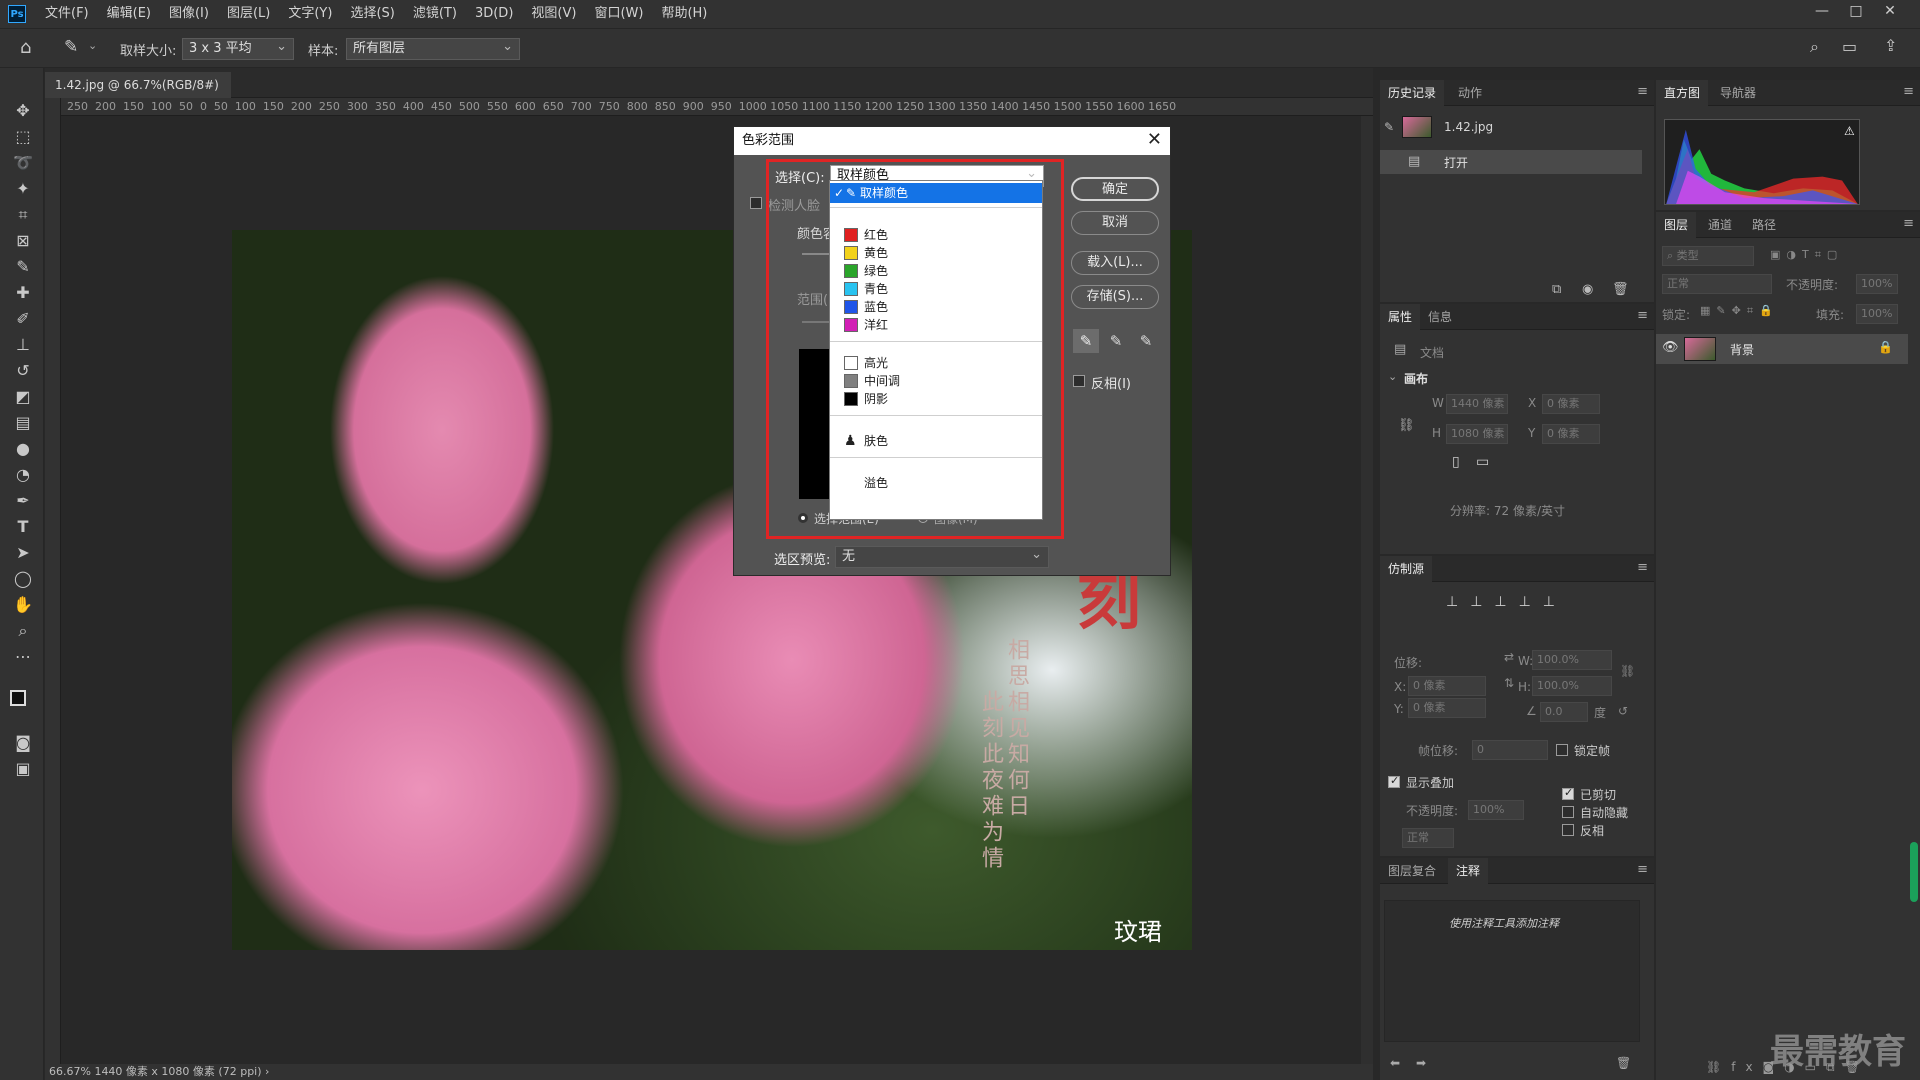 The image size is (1920, 1080). I want to click on camera-icon: ◉, so click(1587, 289).